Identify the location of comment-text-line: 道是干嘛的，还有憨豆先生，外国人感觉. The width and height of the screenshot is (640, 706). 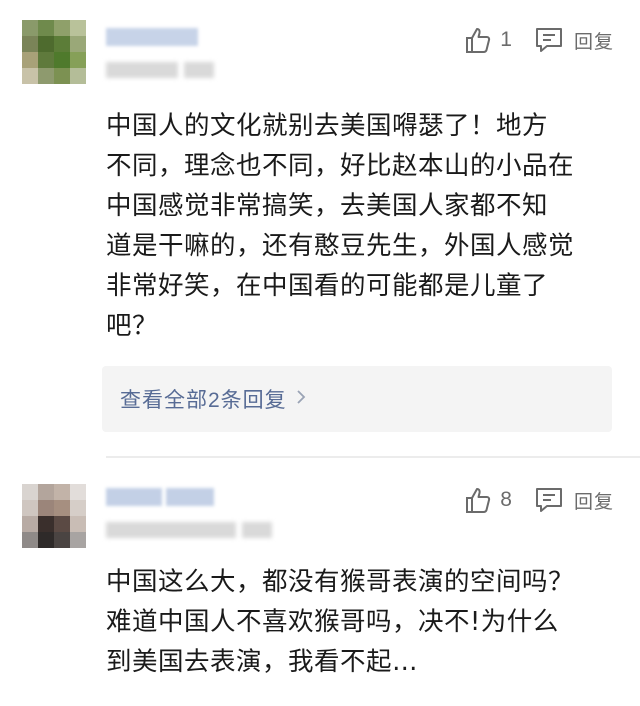
(340, 246).